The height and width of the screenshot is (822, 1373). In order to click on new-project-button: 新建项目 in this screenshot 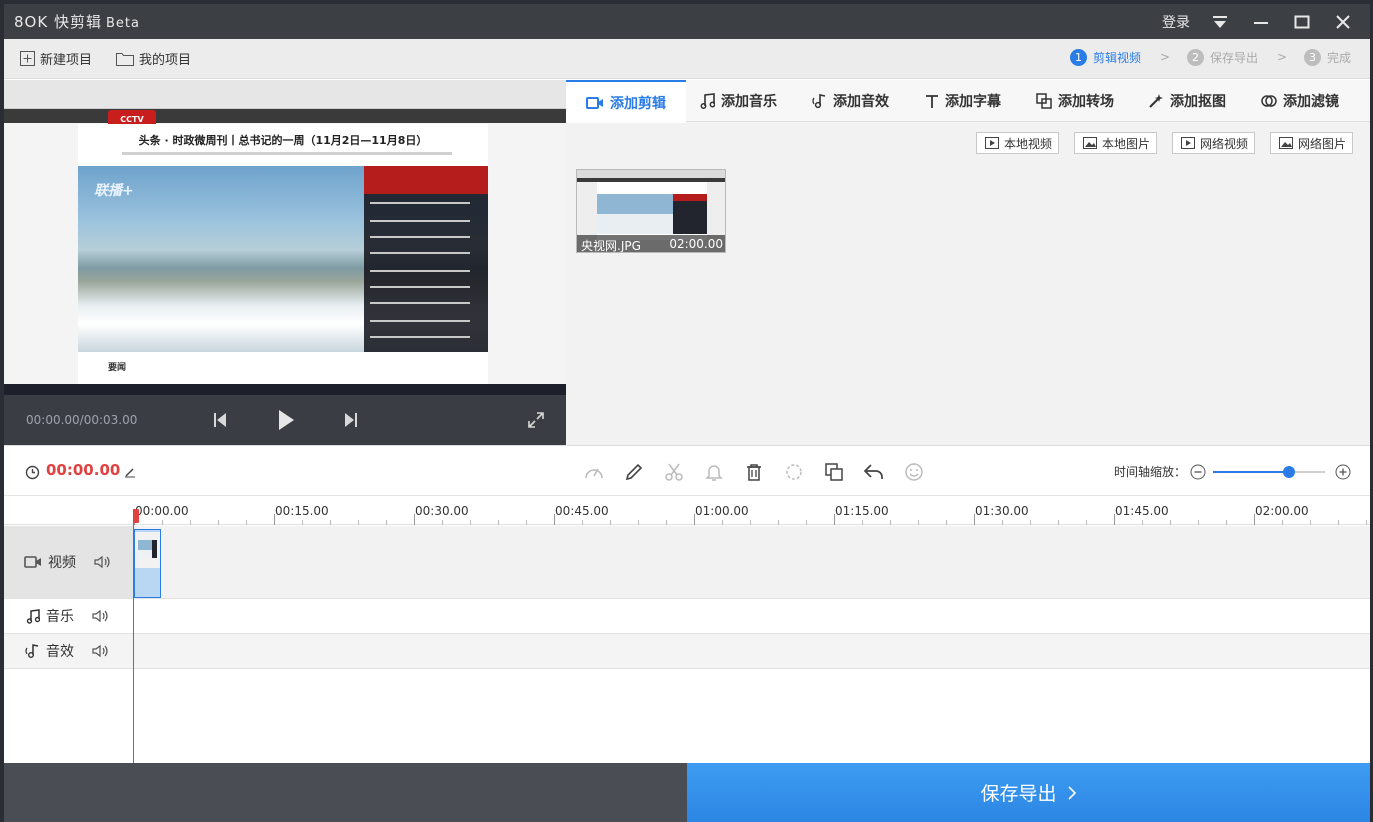, I will do `click(56, 58)`.